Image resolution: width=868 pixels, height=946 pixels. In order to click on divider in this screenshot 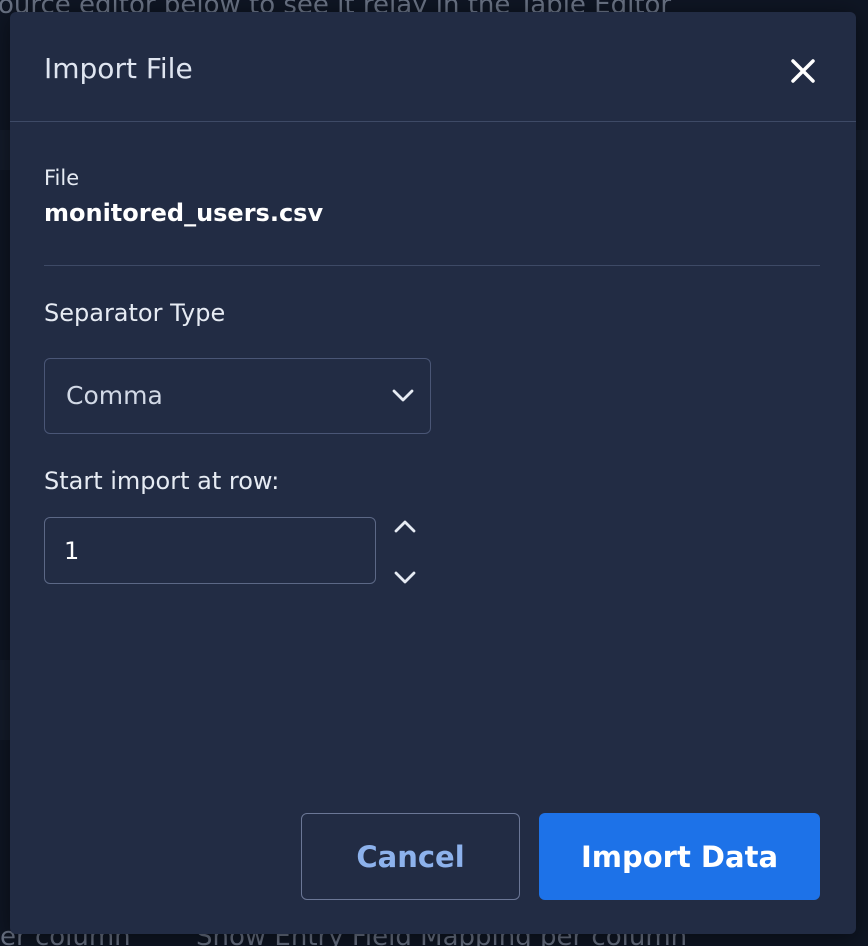, I will do `click(432, 265)`.